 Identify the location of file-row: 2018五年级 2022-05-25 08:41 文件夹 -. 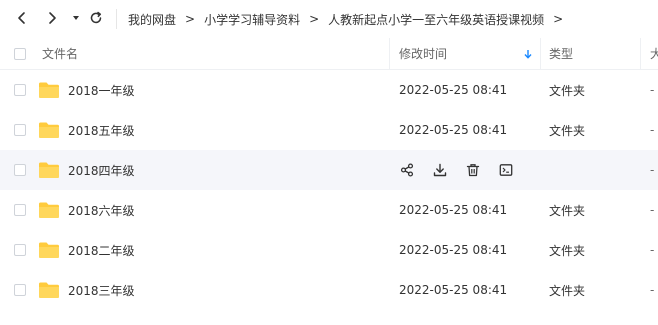
(329, 130).